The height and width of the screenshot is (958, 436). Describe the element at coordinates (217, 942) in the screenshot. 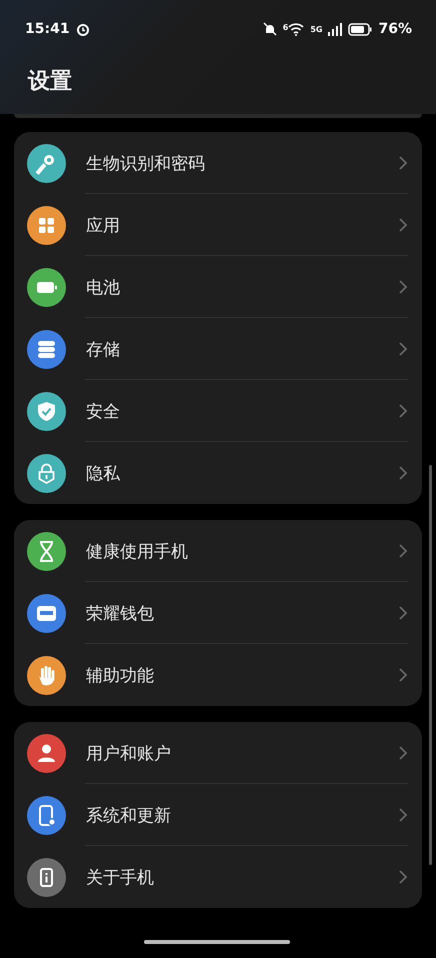

I see `home-indicator` at that location.